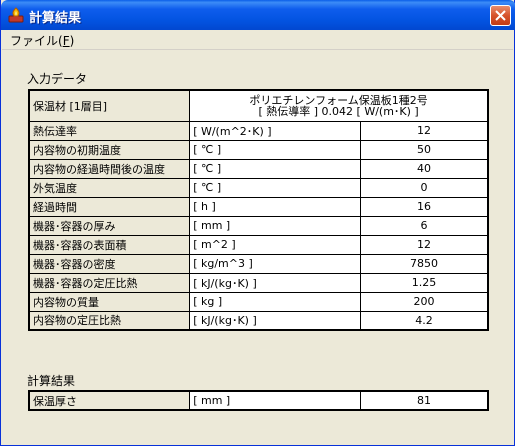 The height and width of the screenshot is (446, 515). I want to click on table-row: 機器･容器の表面積[ m^2 ] 12, so click(258, 244).